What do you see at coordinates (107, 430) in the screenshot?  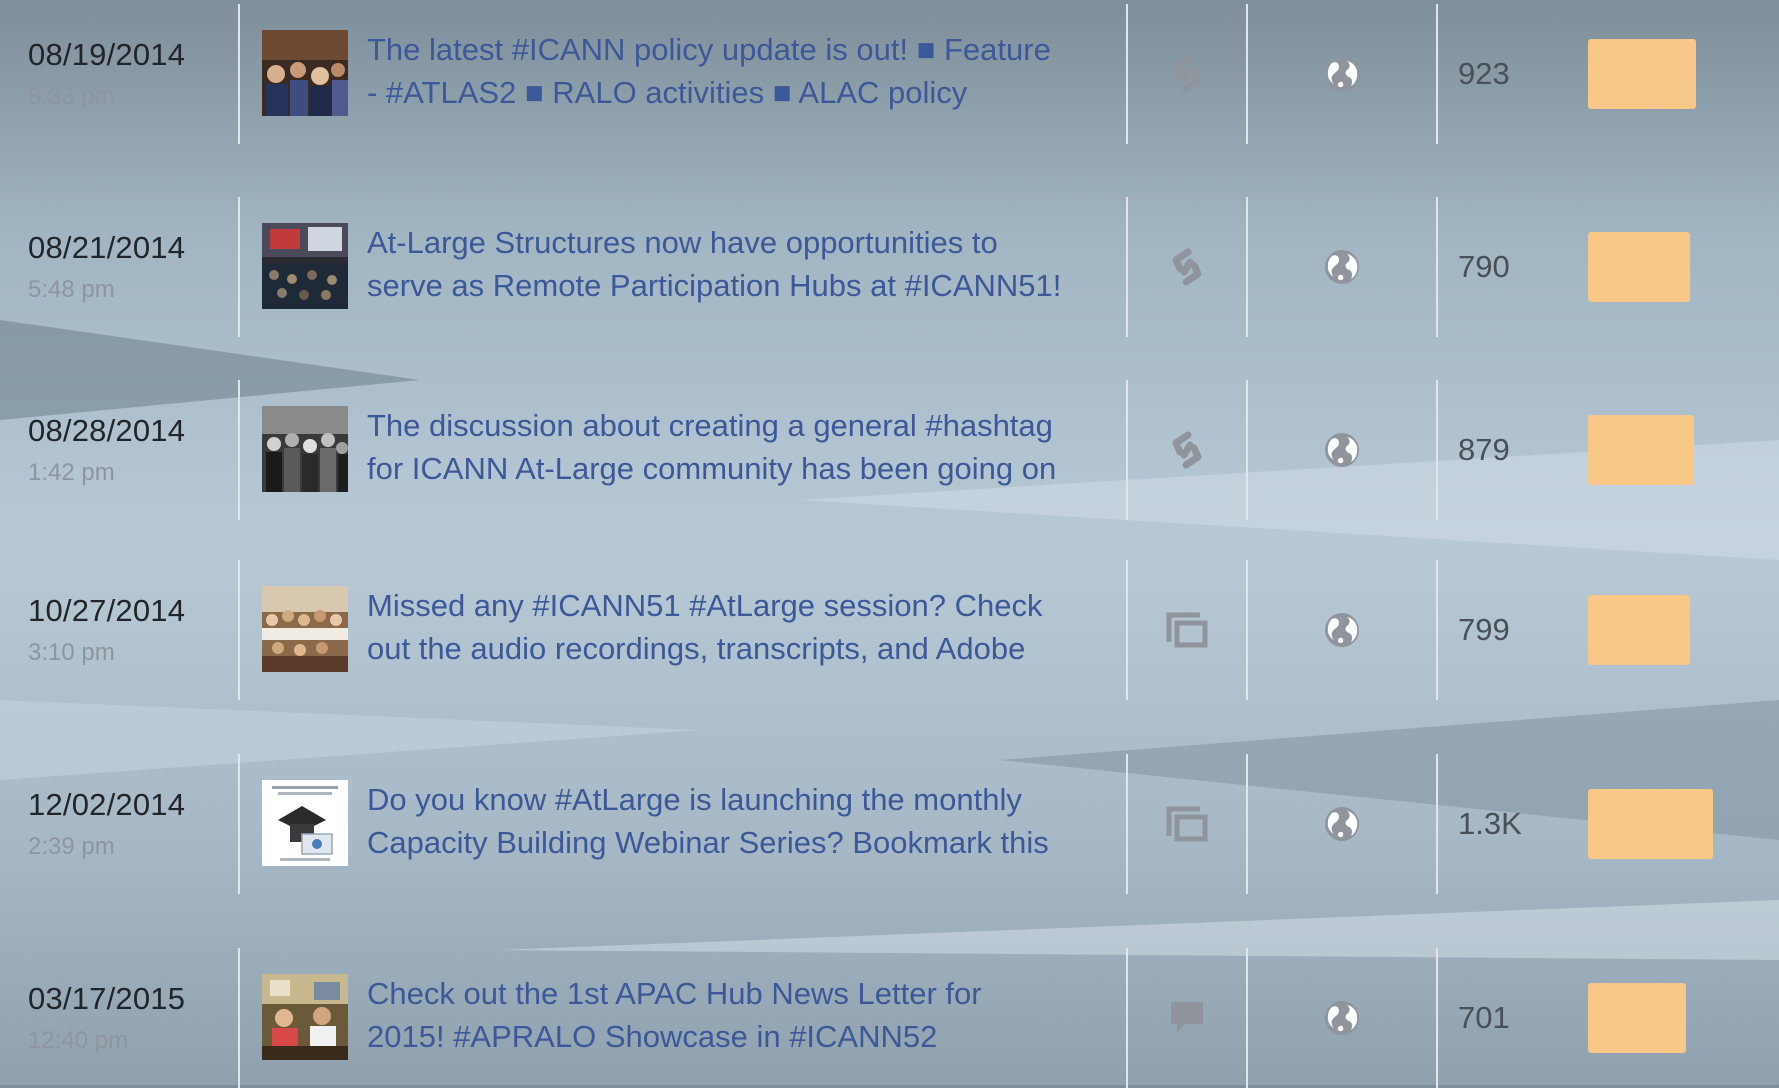 I see `post-date: 08/28/2014` at bounding box center [107, 430].